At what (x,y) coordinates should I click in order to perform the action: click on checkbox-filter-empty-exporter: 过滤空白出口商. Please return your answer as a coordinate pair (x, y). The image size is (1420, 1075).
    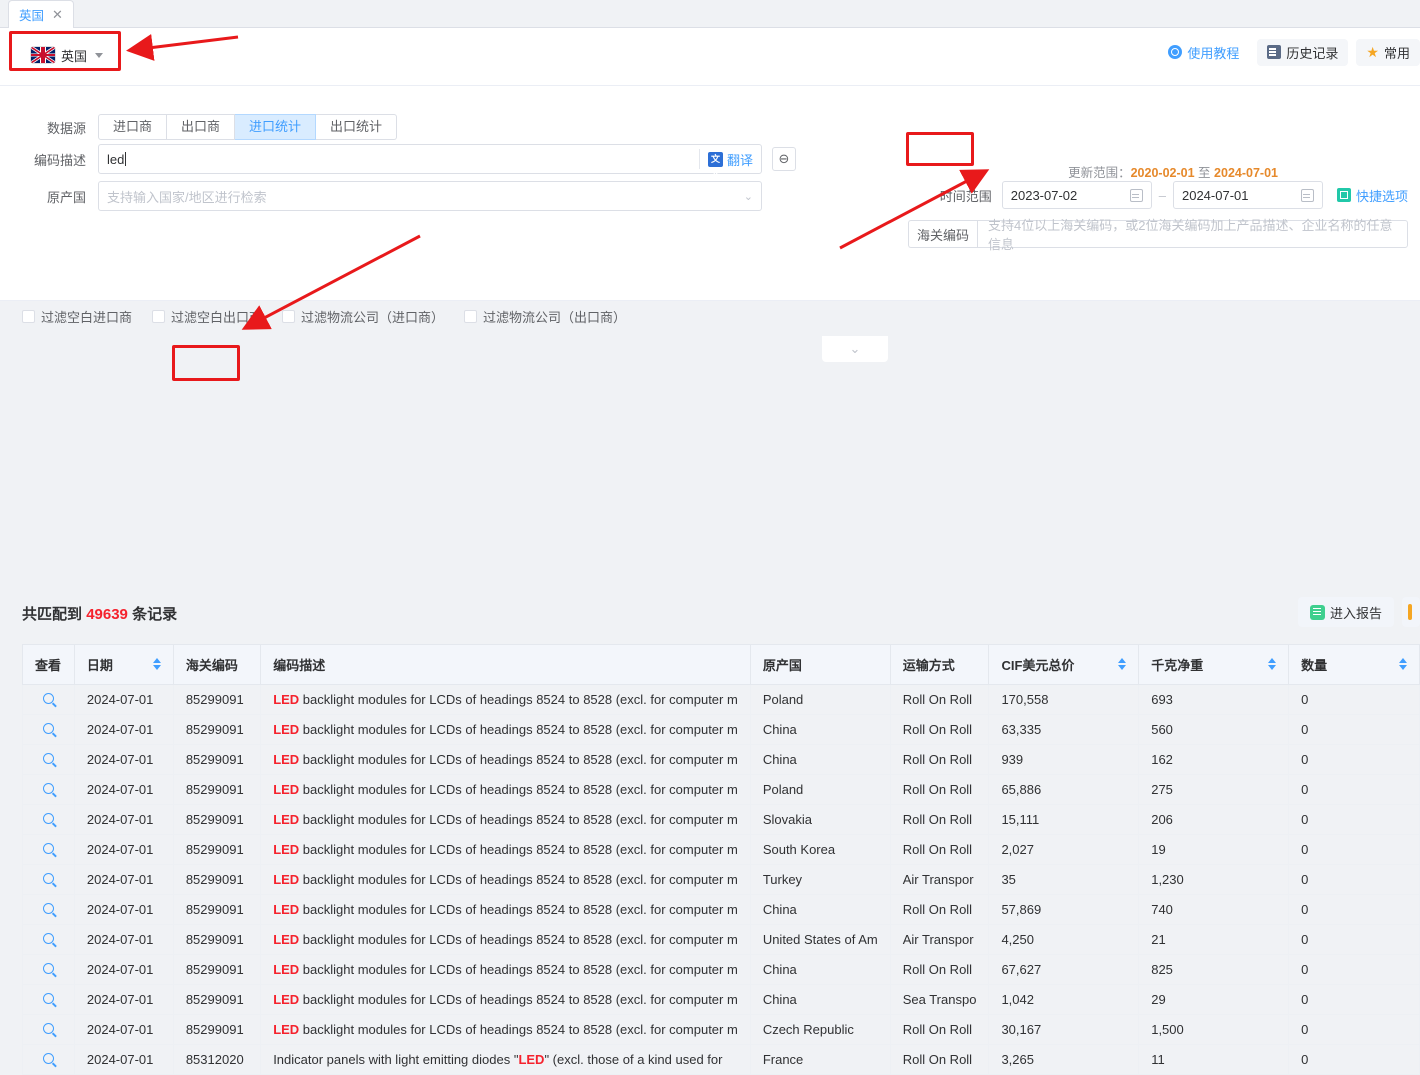
    Looking at the image, I should click on (207, 316).